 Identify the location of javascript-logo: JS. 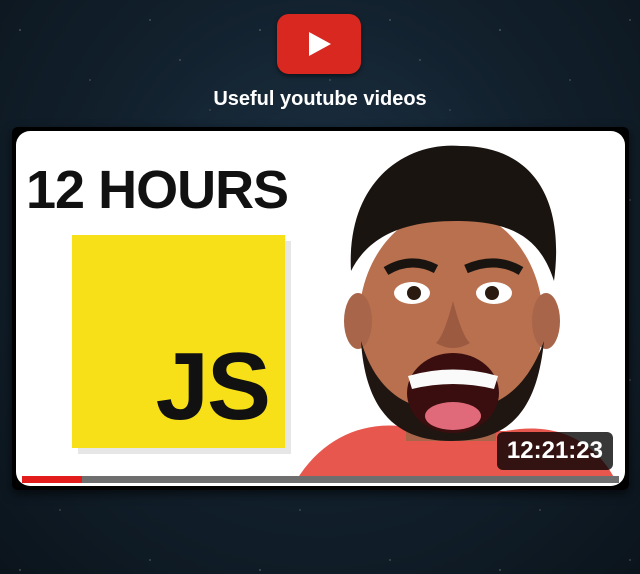
(178, 341).